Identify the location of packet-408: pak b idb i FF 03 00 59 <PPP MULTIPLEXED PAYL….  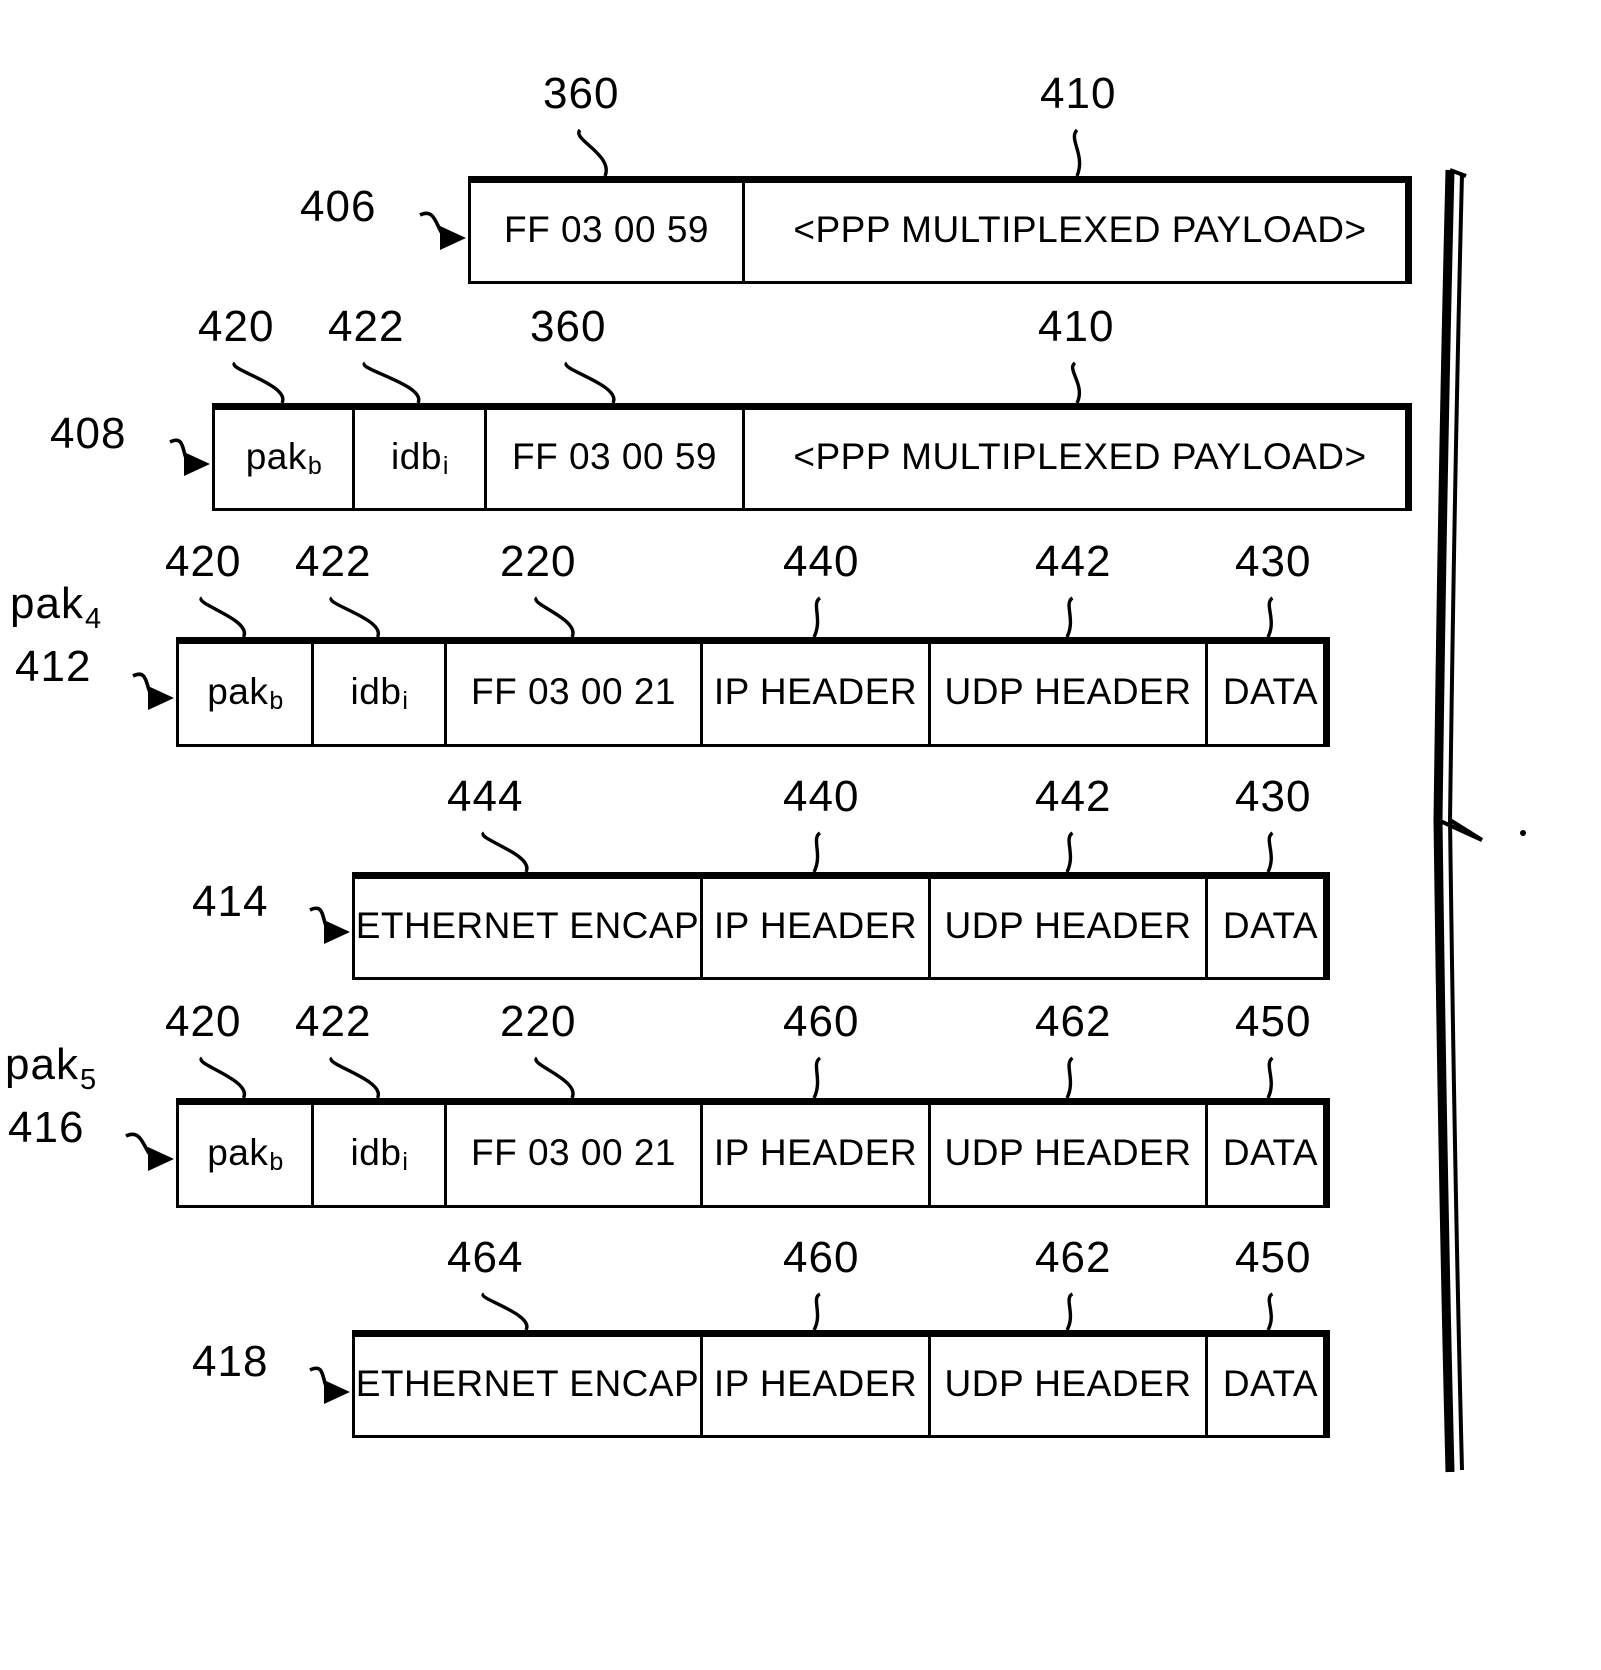
(812, 457).